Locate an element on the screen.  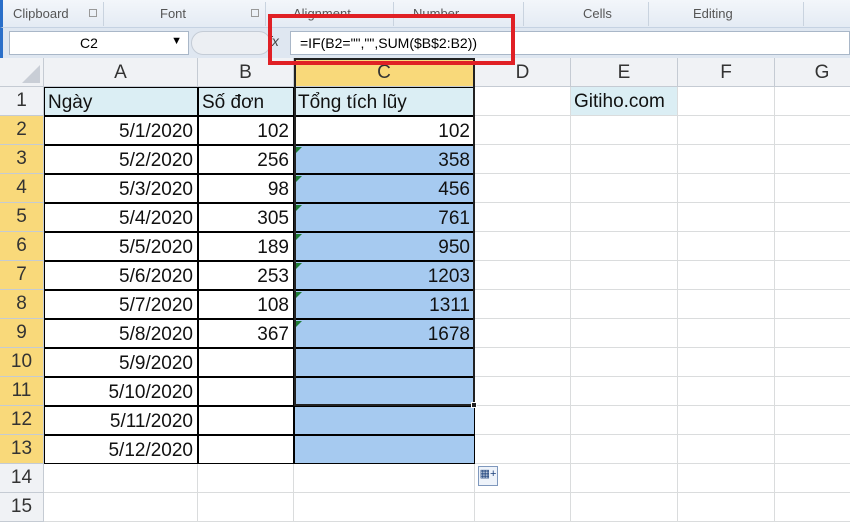
ribbon-group-clipboard: Clipboard is located at coordinates (41, 13).